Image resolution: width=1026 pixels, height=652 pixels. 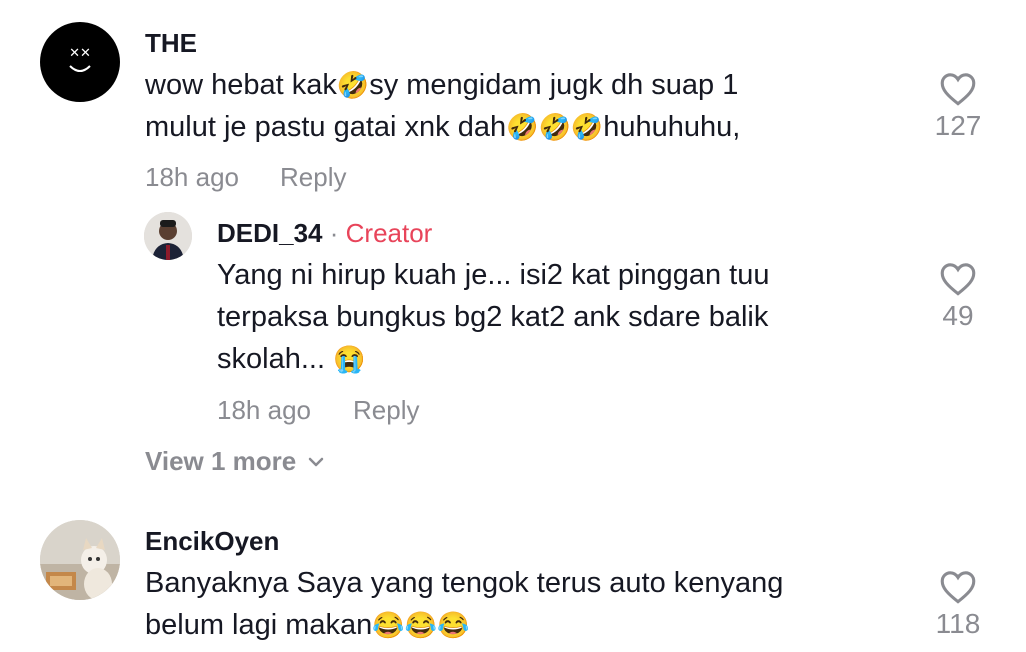 I want to click on smiley-x-eyes-icon: ✕✕, so click(x=80, y=59).